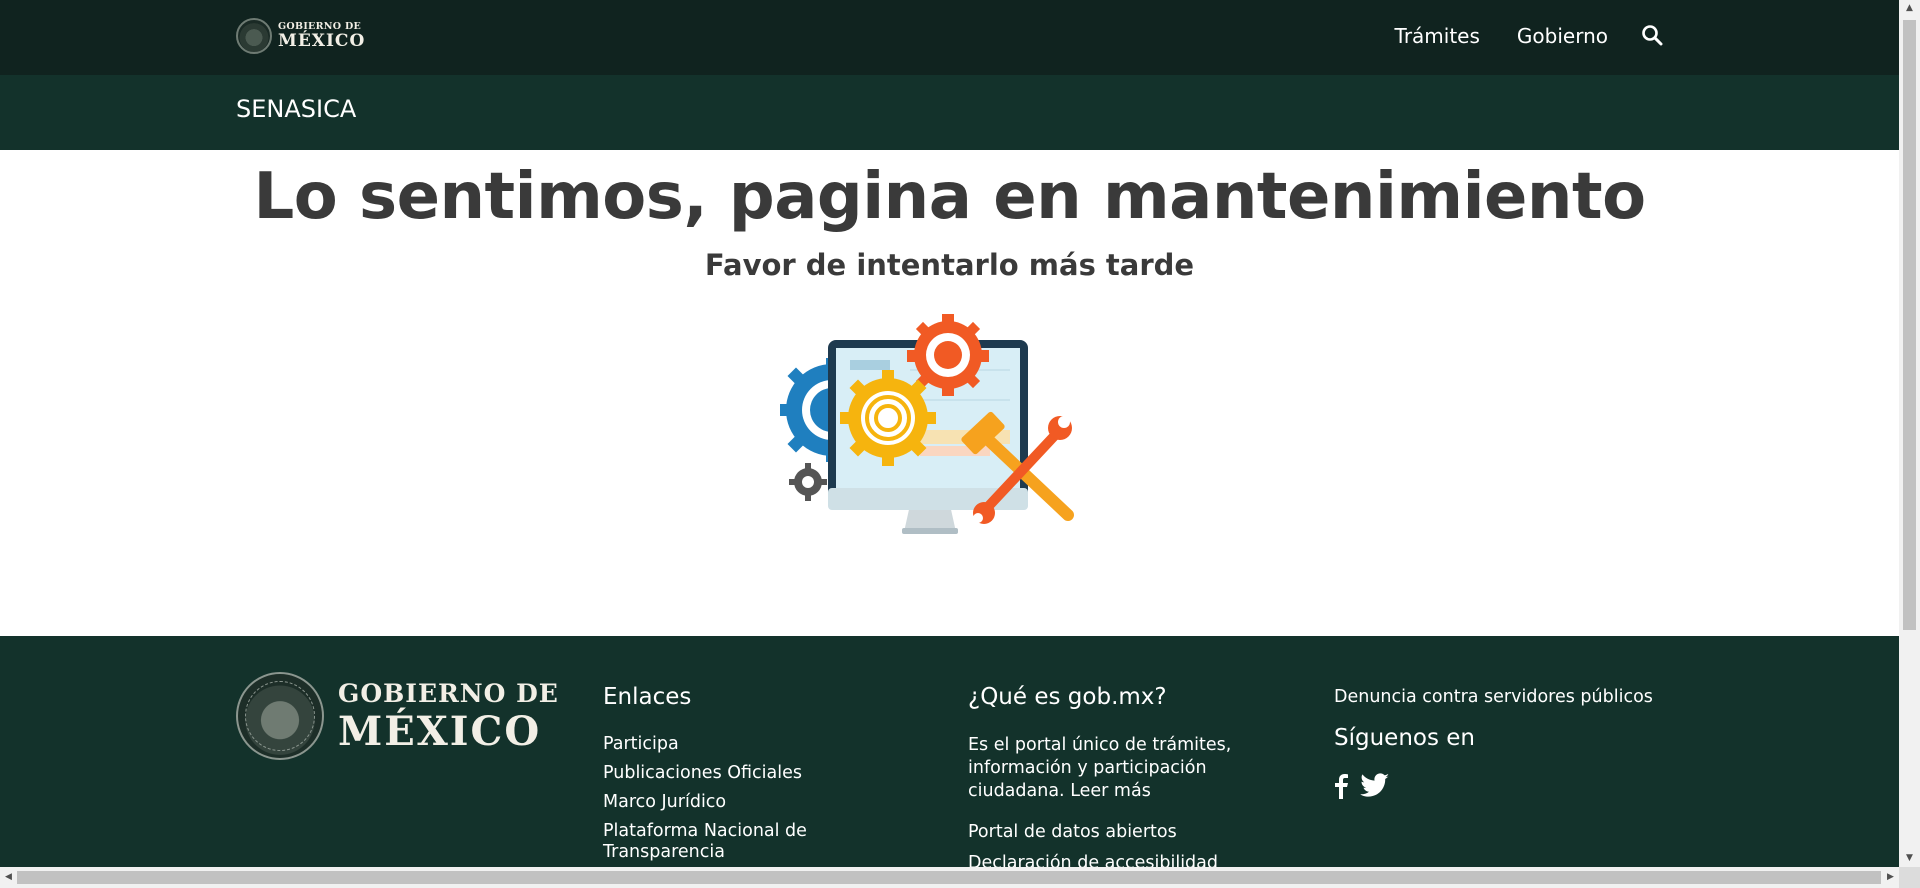  Describe the element at coordinates (1437, 36) in the screenshot. I see `nav-item-tramites: Trámites` at that location.